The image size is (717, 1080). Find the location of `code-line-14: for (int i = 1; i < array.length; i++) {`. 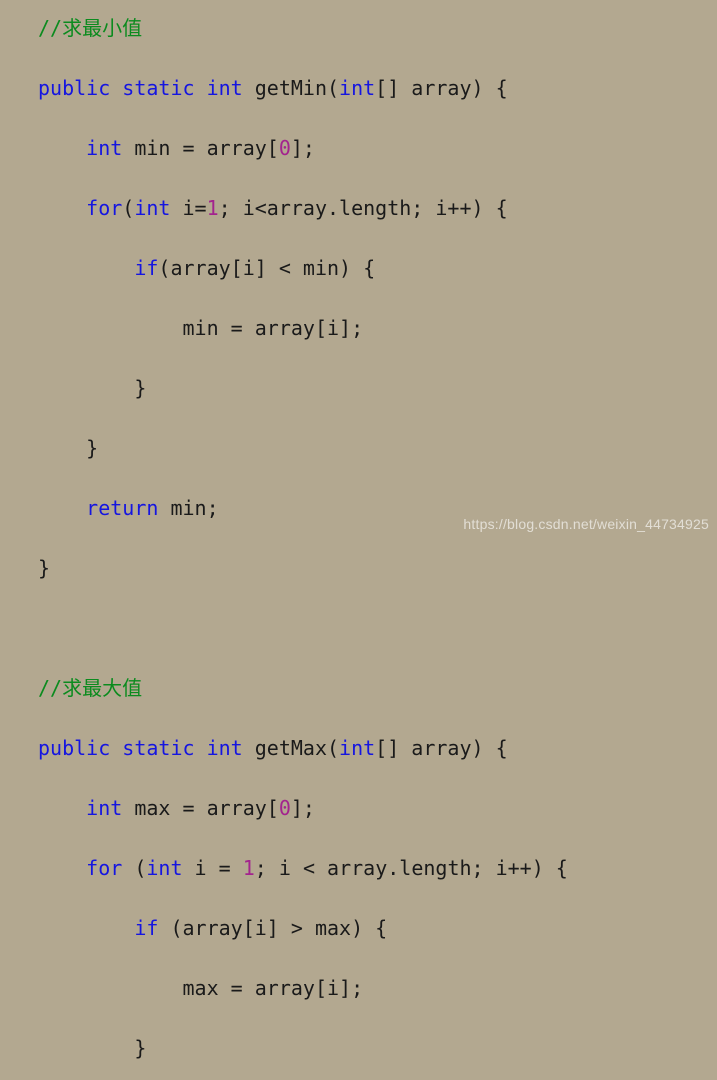

code-line-14: for (int i = 1; i < array.length; i++) { is located at coordinates (303, 868).